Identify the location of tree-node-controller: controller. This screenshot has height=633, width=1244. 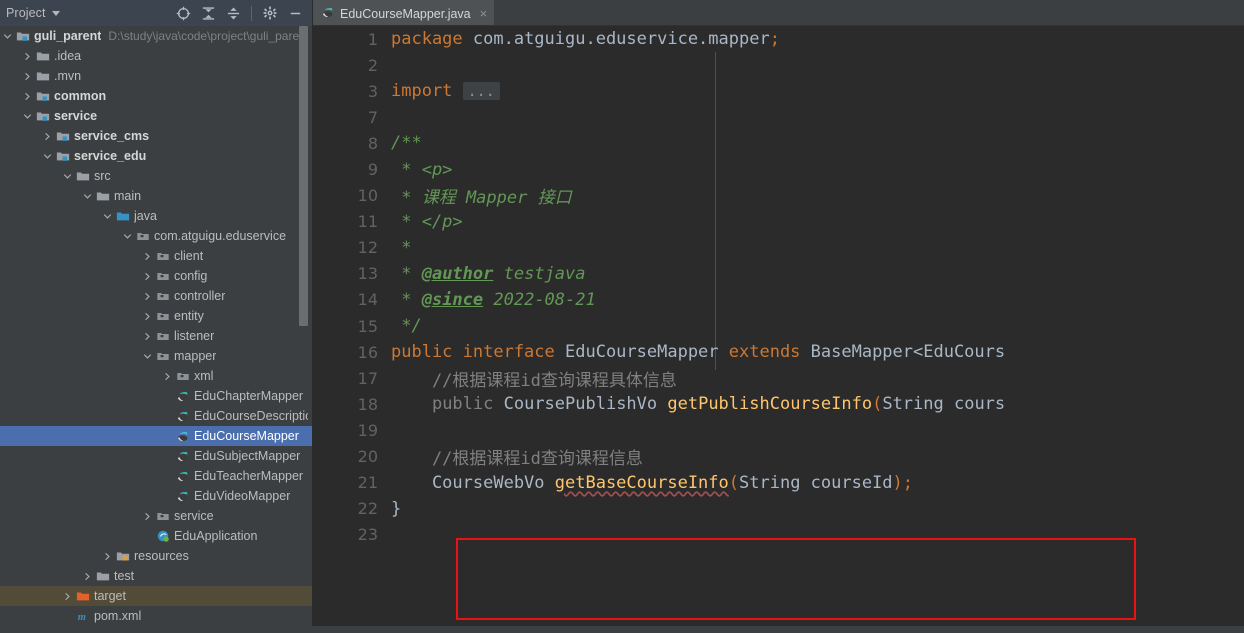
(156, 296).